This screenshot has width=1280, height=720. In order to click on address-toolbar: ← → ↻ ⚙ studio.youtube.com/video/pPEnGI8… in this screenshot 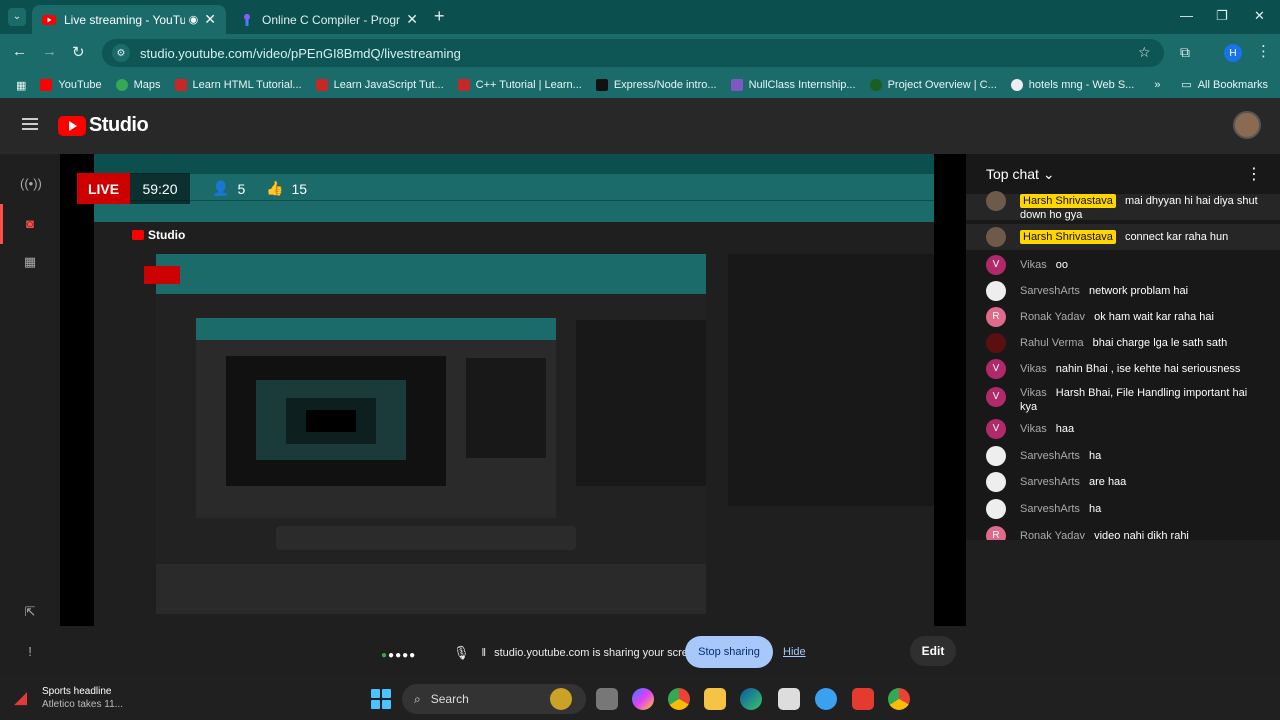, I will do `click(640, 53)`.